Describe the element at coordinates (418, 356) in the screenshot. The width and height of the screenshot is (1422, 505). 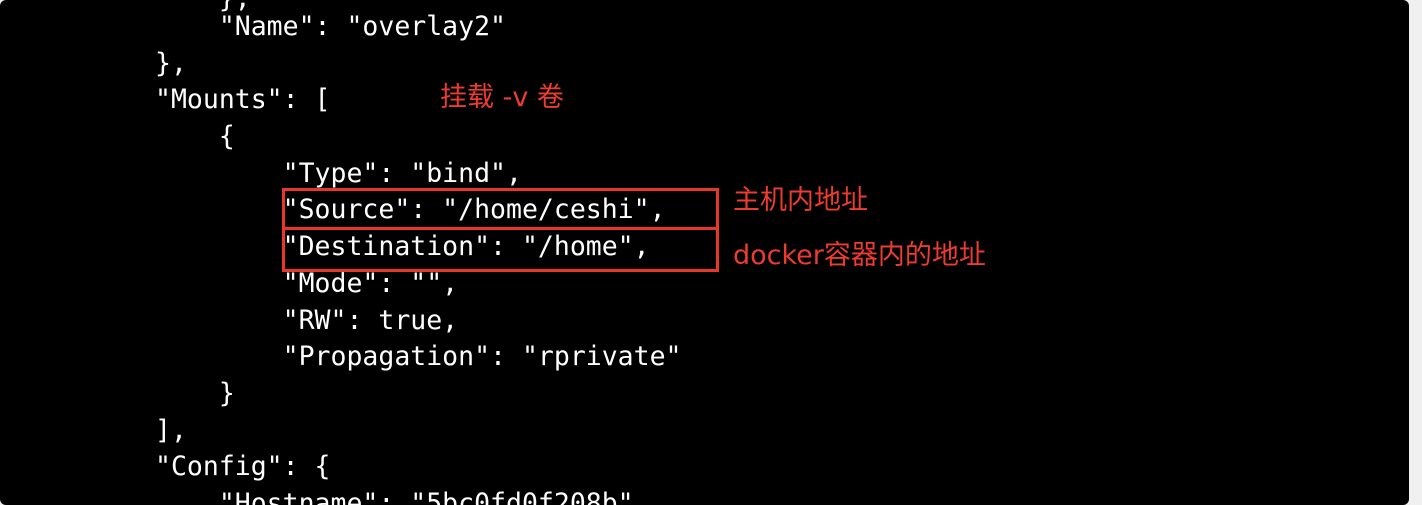
I see `json-line-11: "Propagation": "rprivate"` at that location.